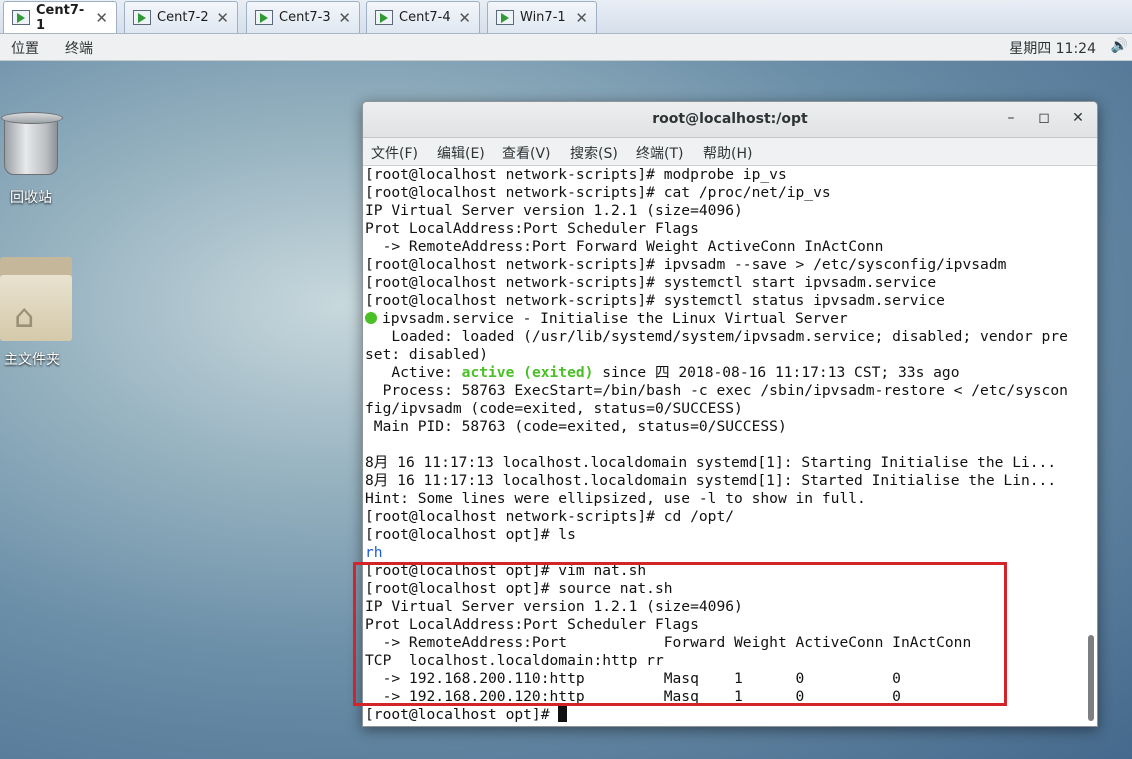  Describe the element at coordinates (527, 372) in the screenshot. I see `active-status: active (exited)` at that location.